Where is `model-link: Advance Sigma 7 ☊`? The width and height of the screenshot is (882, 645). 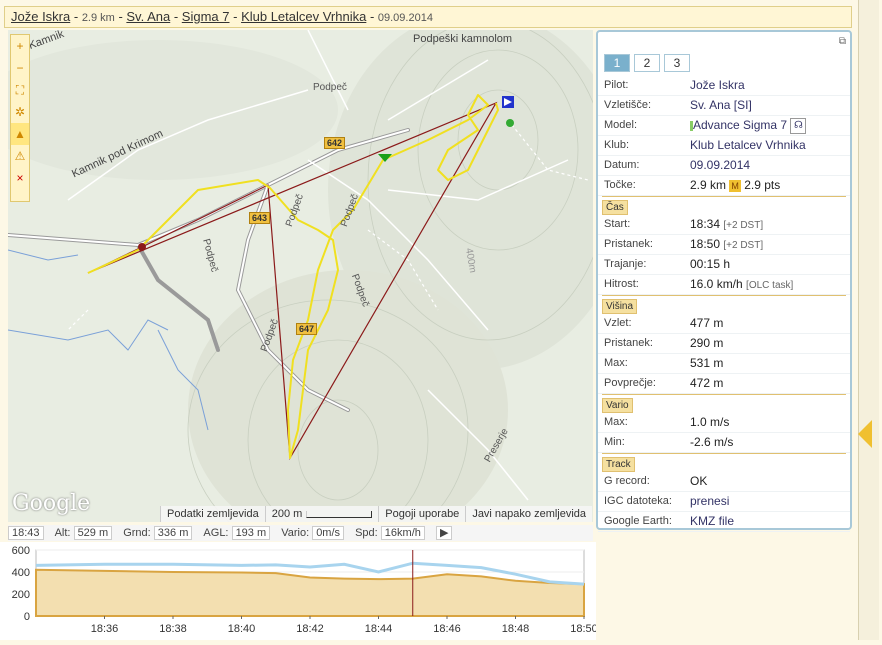 model-link: Advance Sigma 7 ☊ is located at coordinates (770, 125).